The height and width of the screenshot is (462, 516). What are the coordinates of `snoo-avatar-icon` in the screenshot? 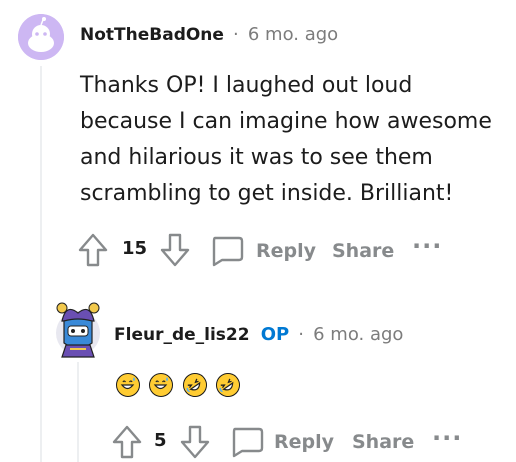 It's located at (41, 37).